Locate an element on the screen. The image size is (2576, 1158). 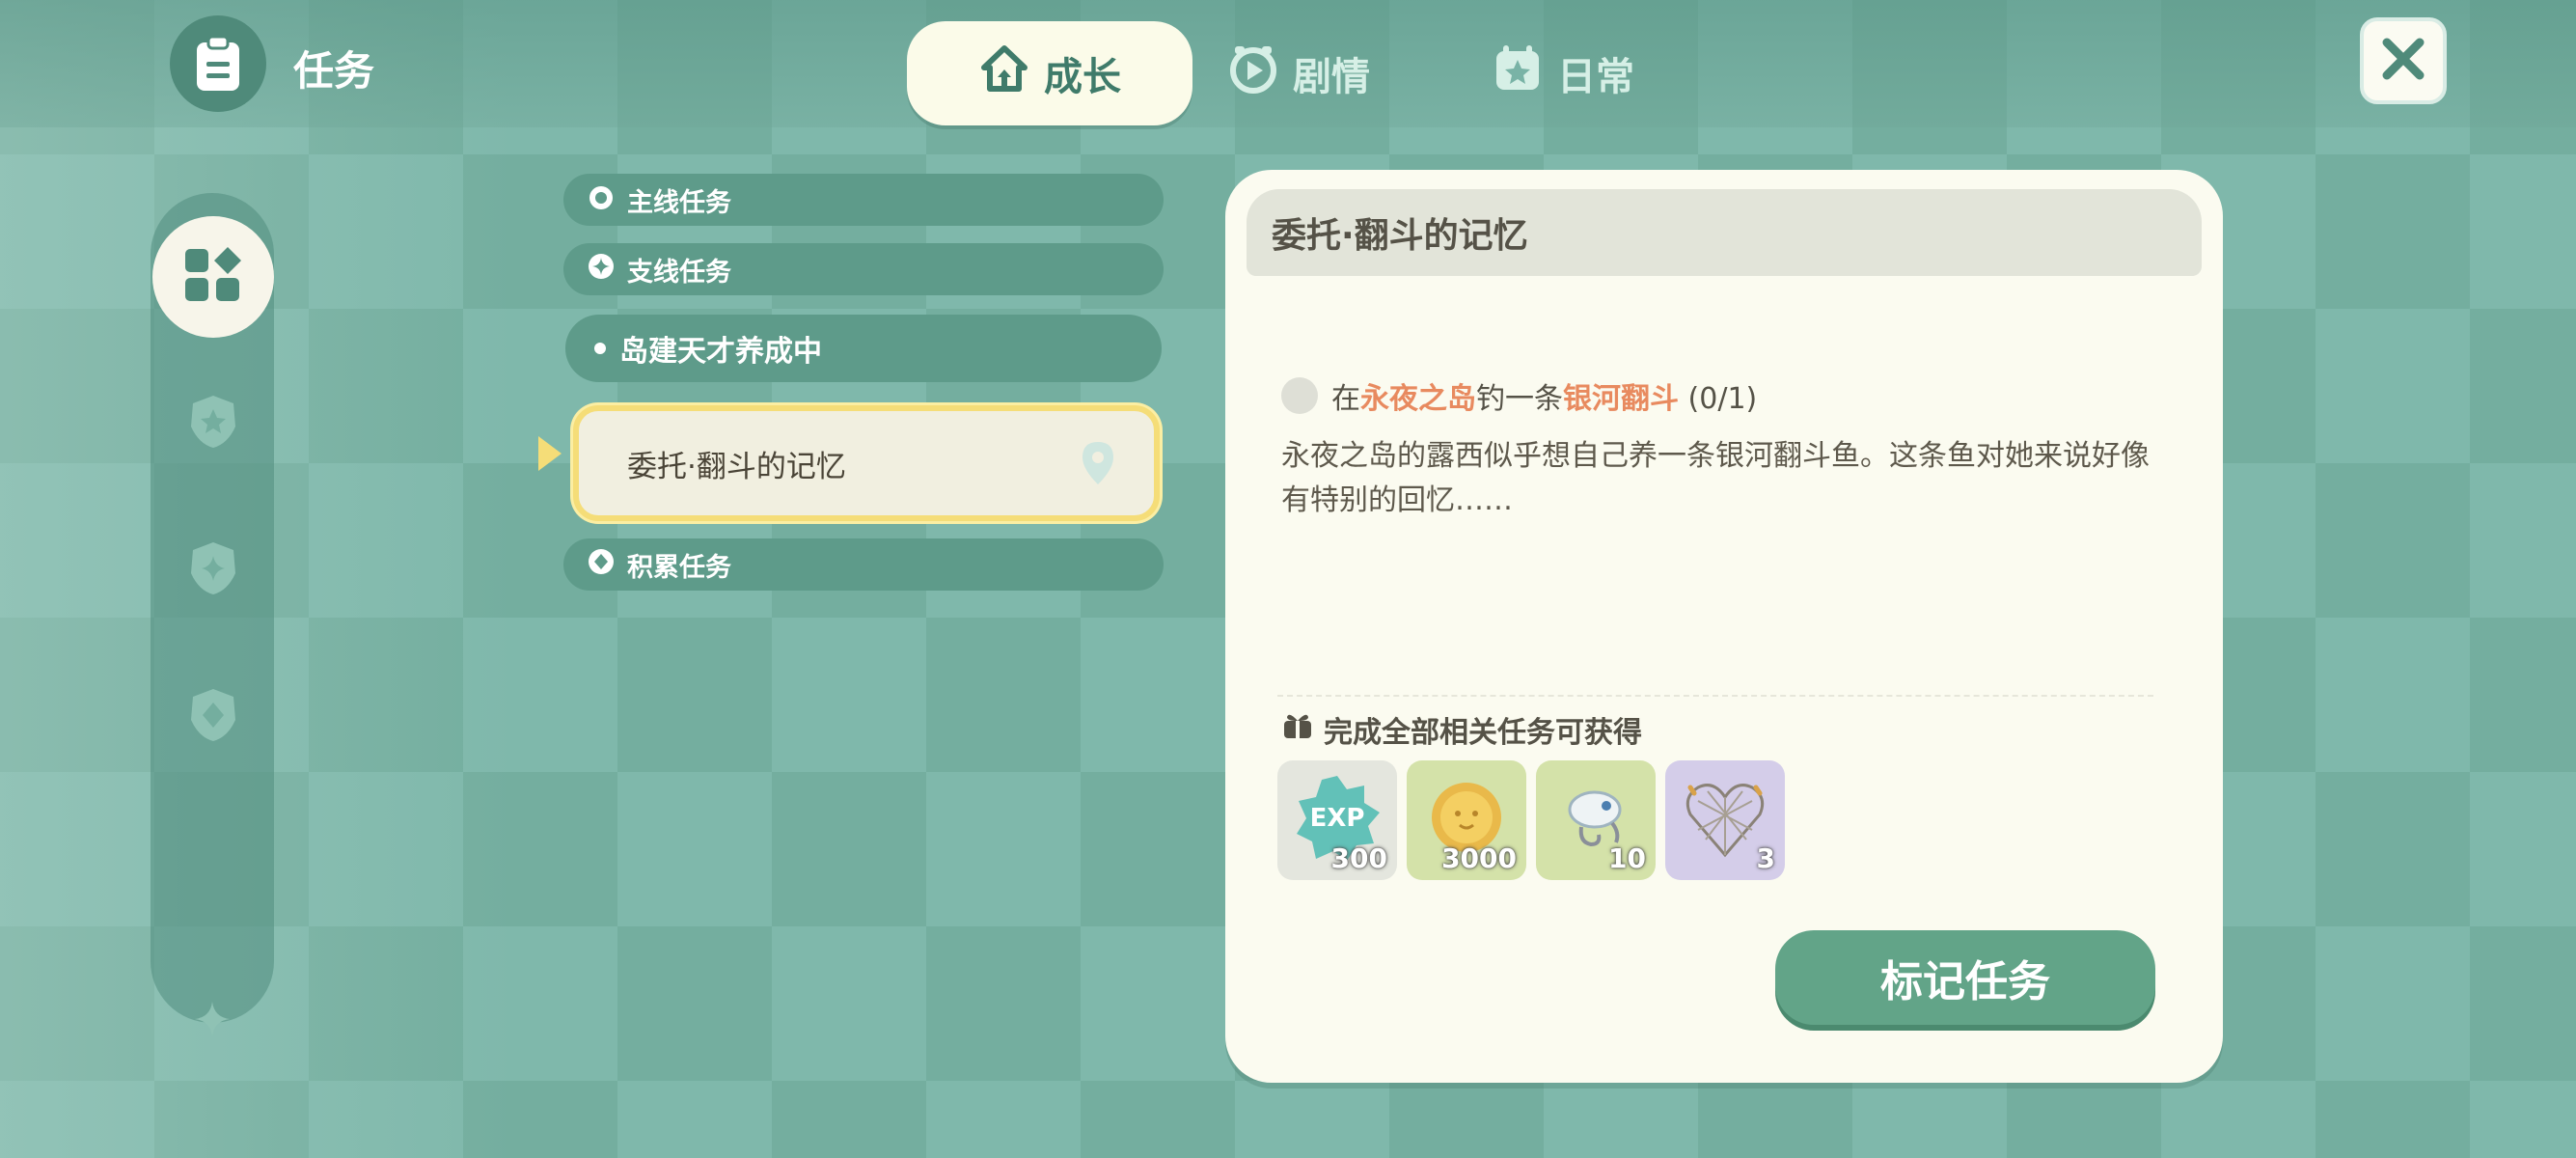
tab-growth: 成长 is located at coordinates (1049, 73).